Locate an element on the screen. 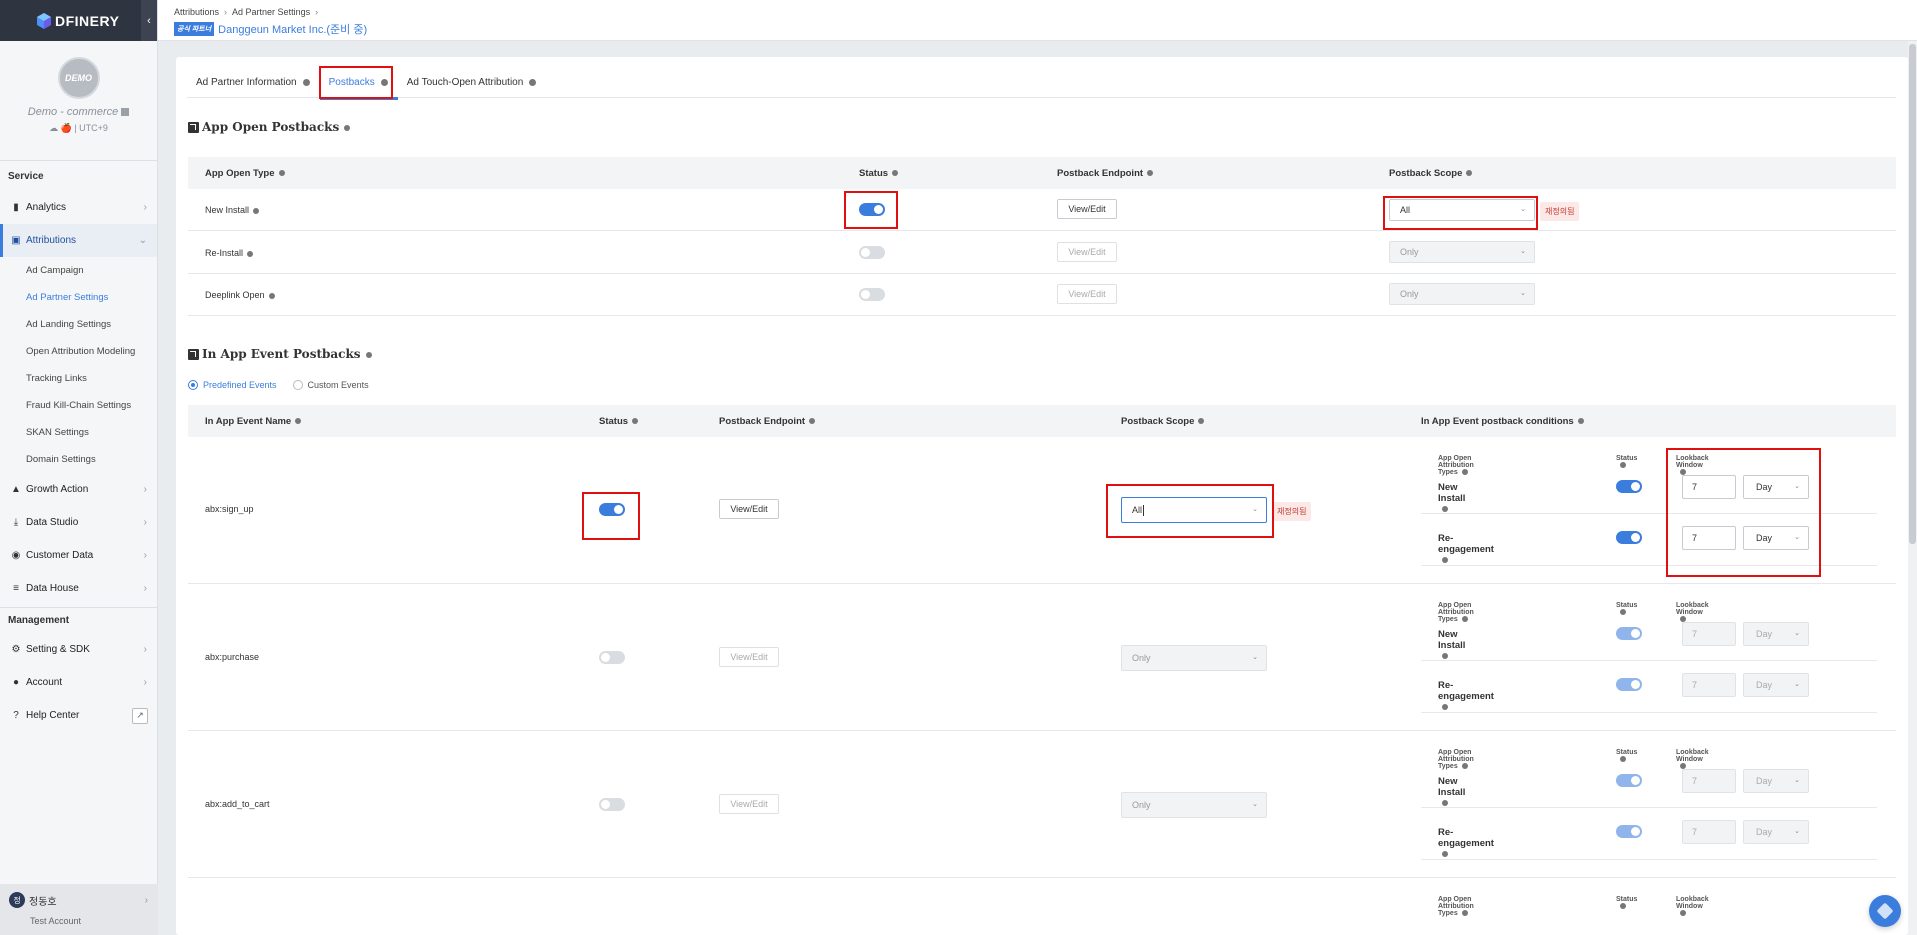 Image resolution: width=1917 pixels, height=935 pixels. user-row: 정 정동호 › is located at coordinates (79, 896).